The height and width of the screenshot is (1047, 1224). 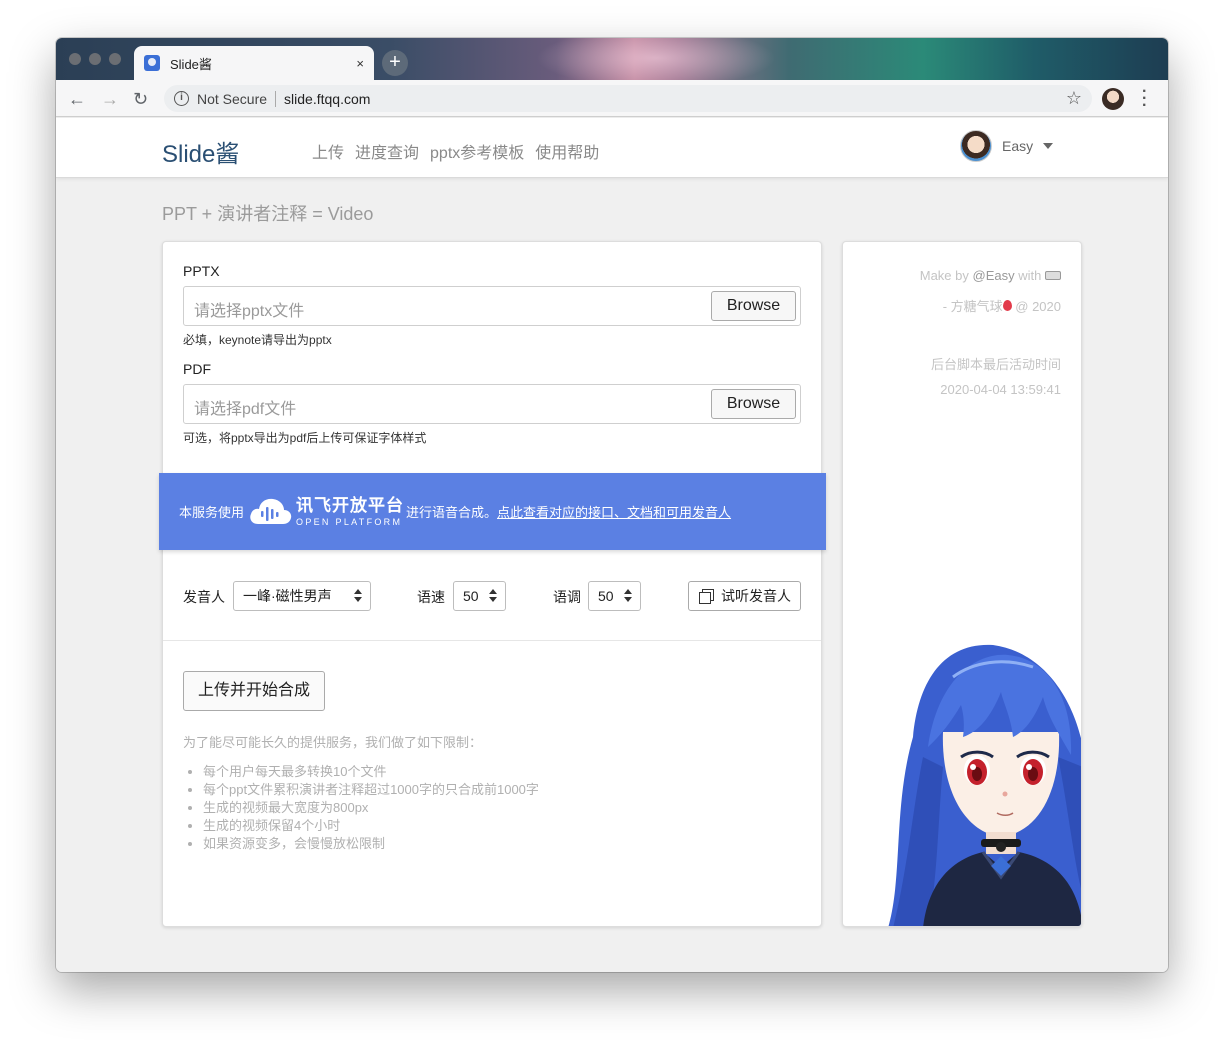 I want to click on site-navbar: Slide酱 上传 进度查询 pptx参考模板 使用帮助 Easy, so click(x=612, y=148).